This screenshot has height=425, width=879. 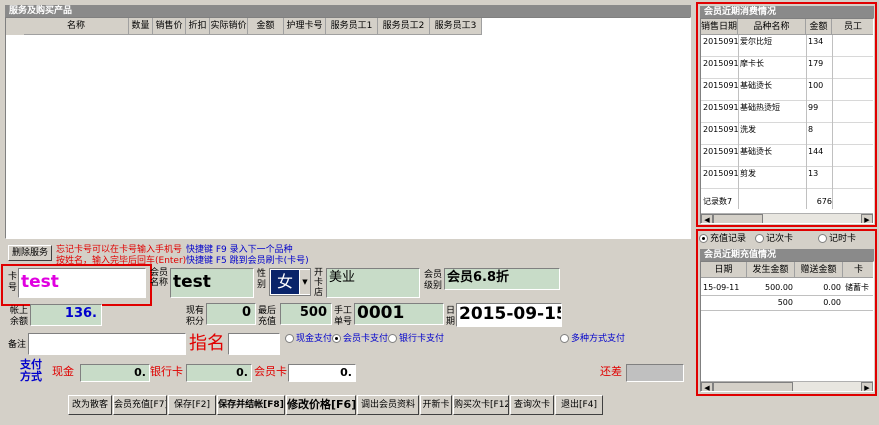 I want to click on exit-button: 退出[F4], so click(x=579, y=405).